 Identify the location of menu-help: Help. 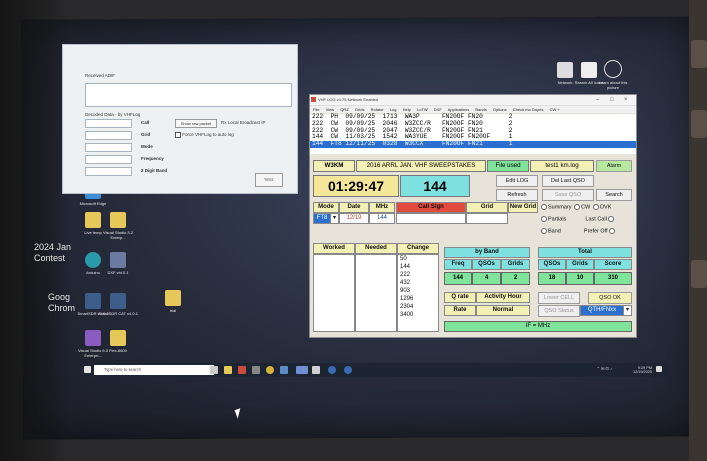
(407, 109).